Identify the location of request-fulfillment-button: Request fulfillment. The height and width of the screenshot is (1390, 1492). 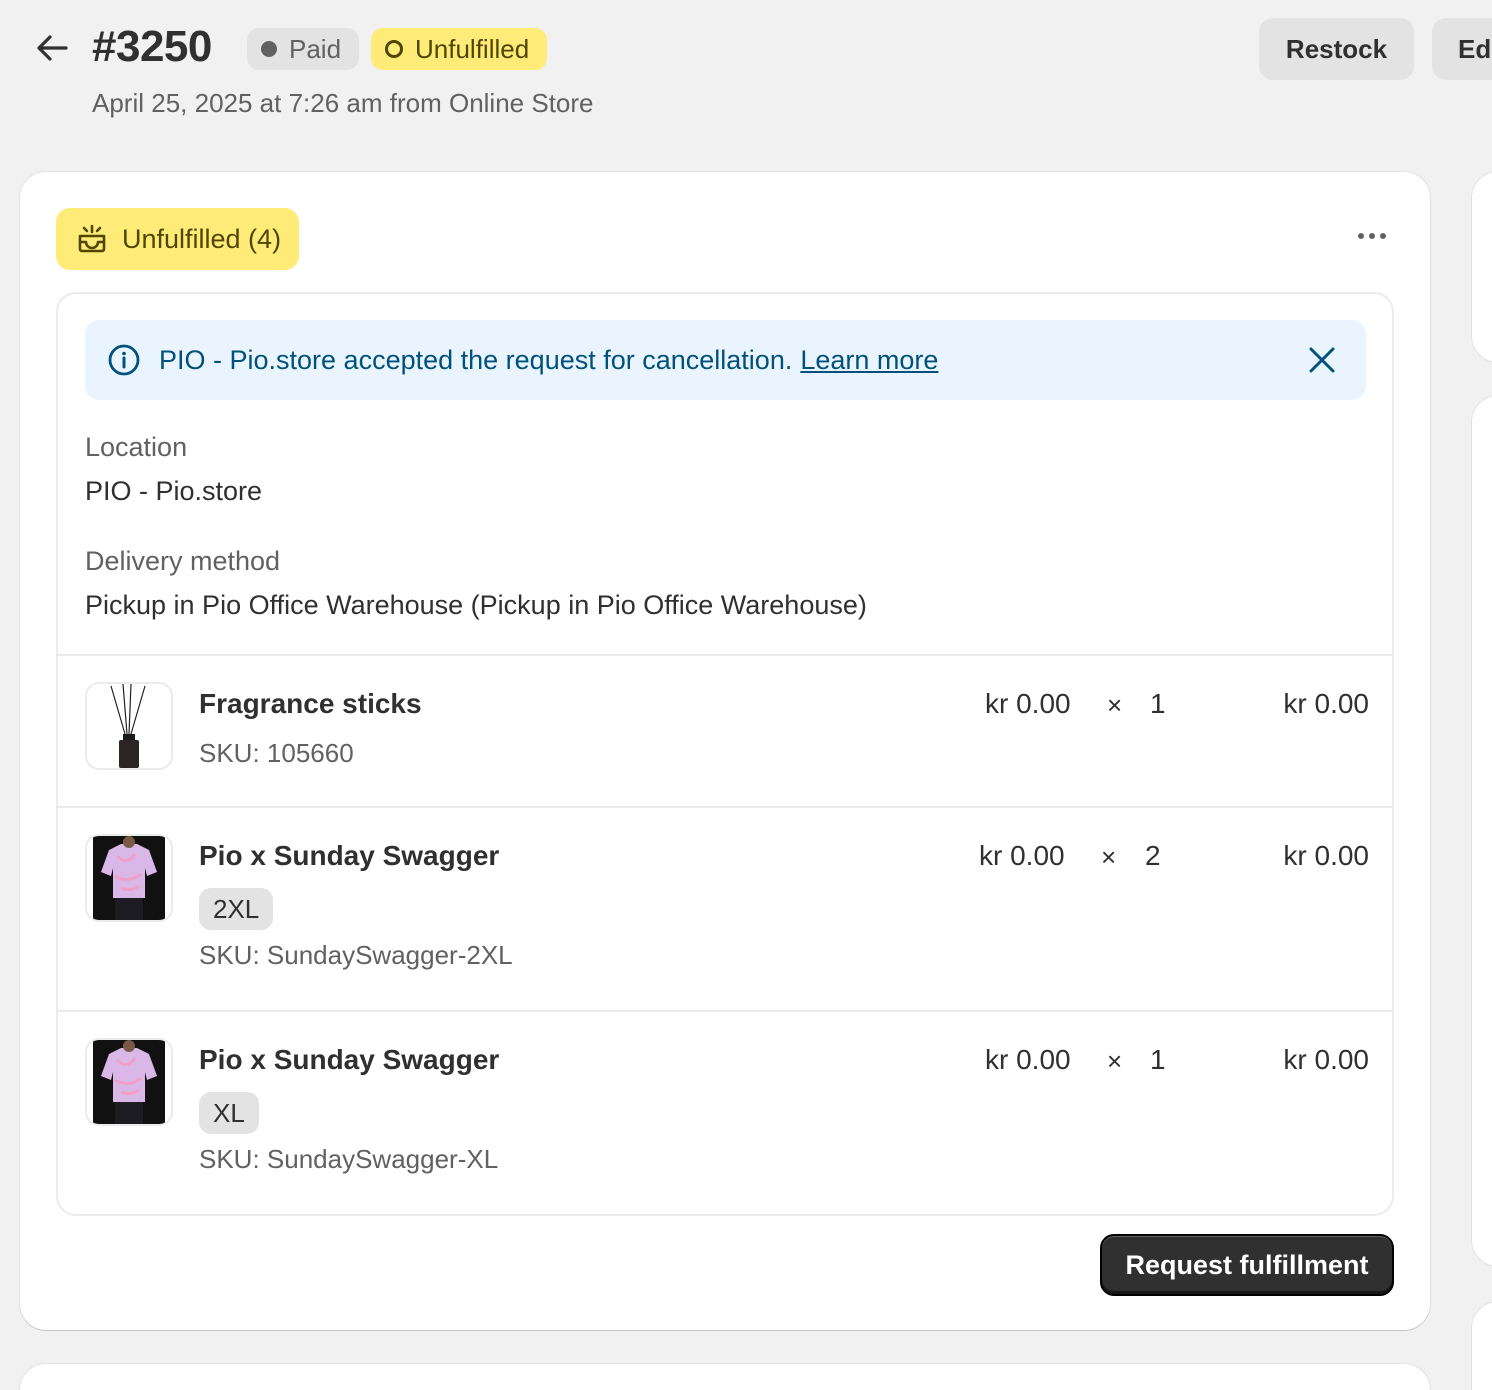
(1247, 1265).